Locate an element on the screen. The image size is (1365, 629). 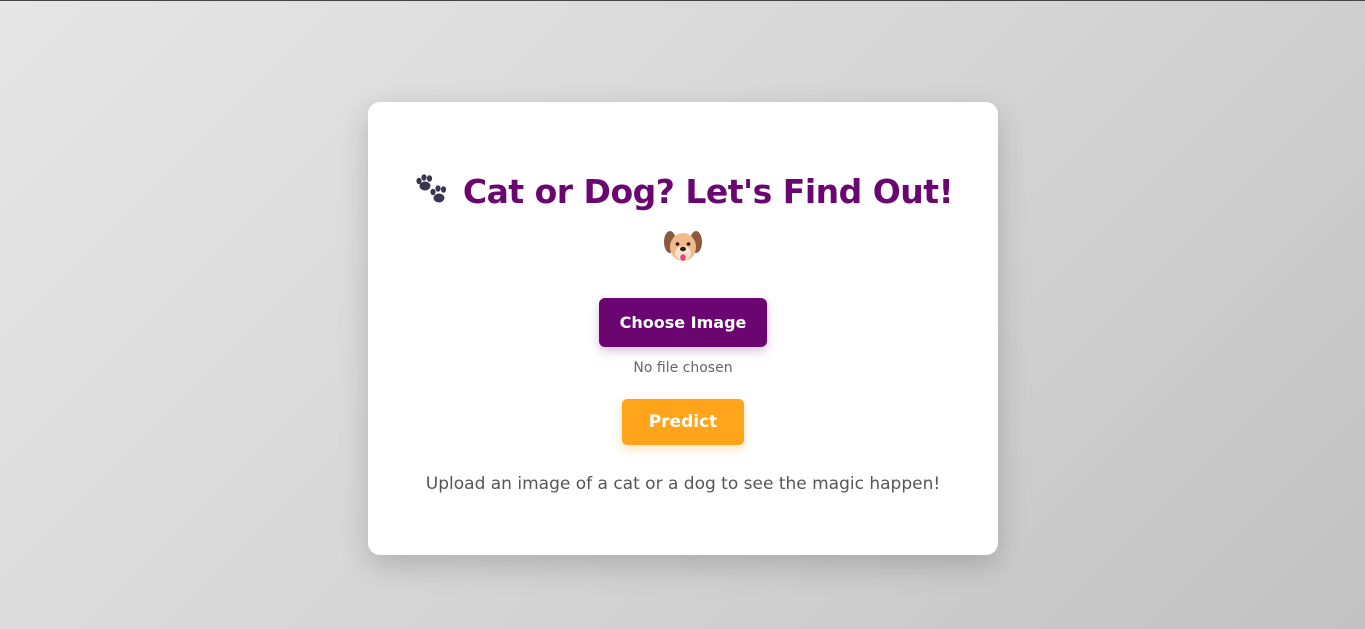
page-title: Cat or Dog? Let's Find Out! is located at coordinates (683, 192).